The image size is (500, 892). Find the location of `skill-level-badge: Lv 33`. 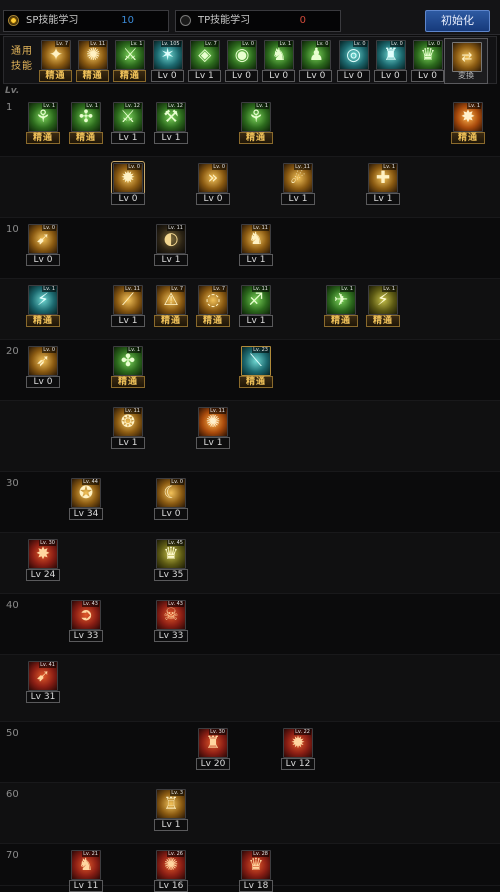

skill-level-badge: Lv 33 is located at coordinates (86, 636).